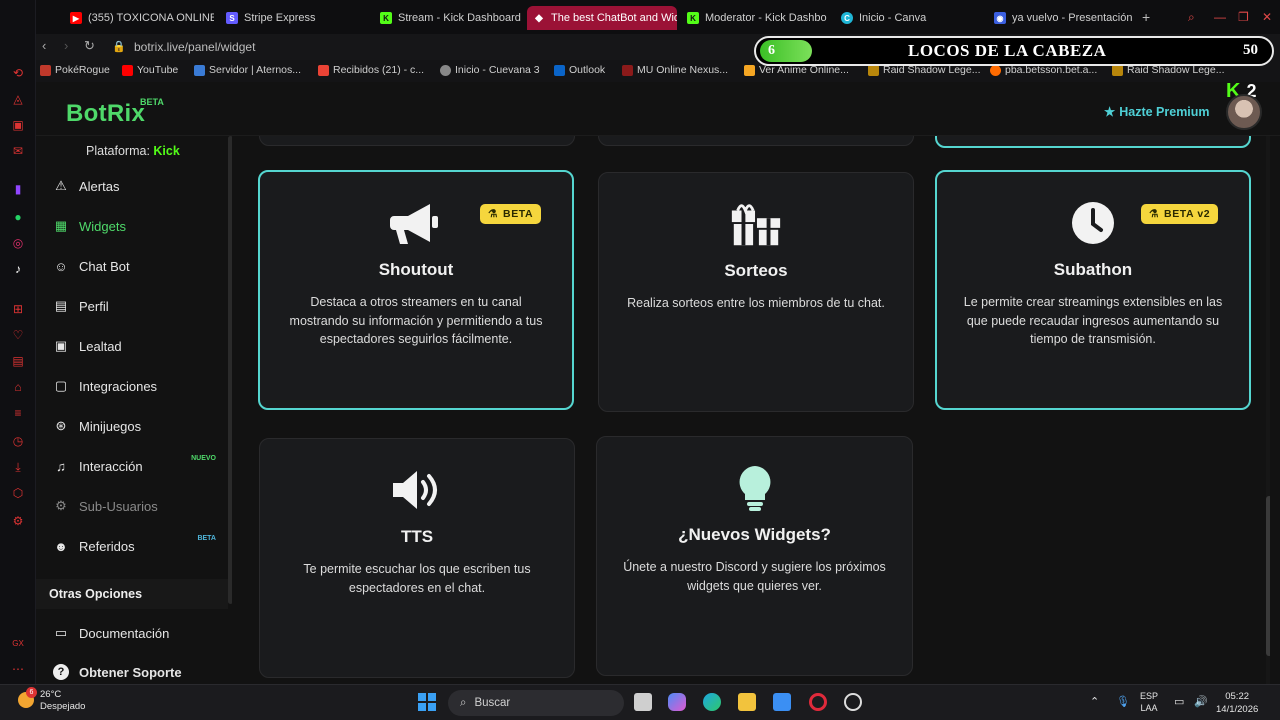 The image size is (1280, 720). Describe the element at coordinates (490, 70) in the screenshot. I see `bookmark: Inicio - Cuevana 3` at that location.